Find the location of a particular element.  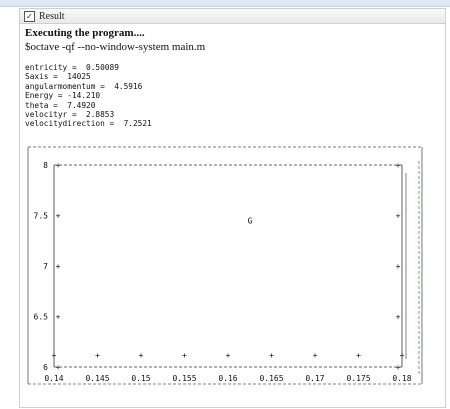

x-tick-label: 0.175 is located at coordinates (358, 378).